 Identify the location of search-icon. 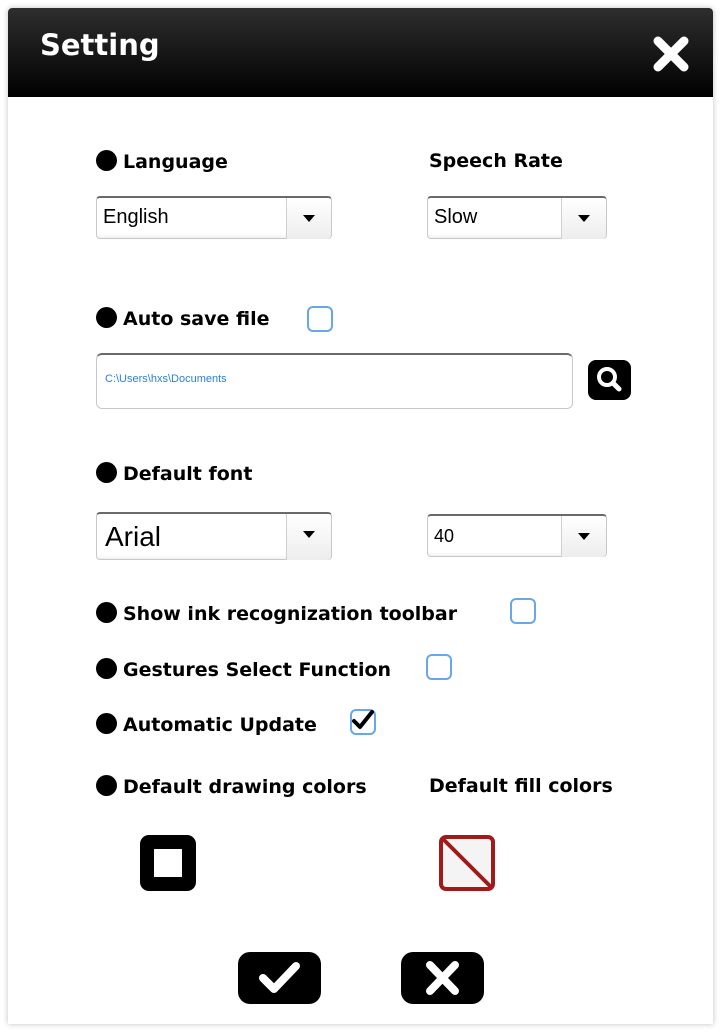
(609, 379).